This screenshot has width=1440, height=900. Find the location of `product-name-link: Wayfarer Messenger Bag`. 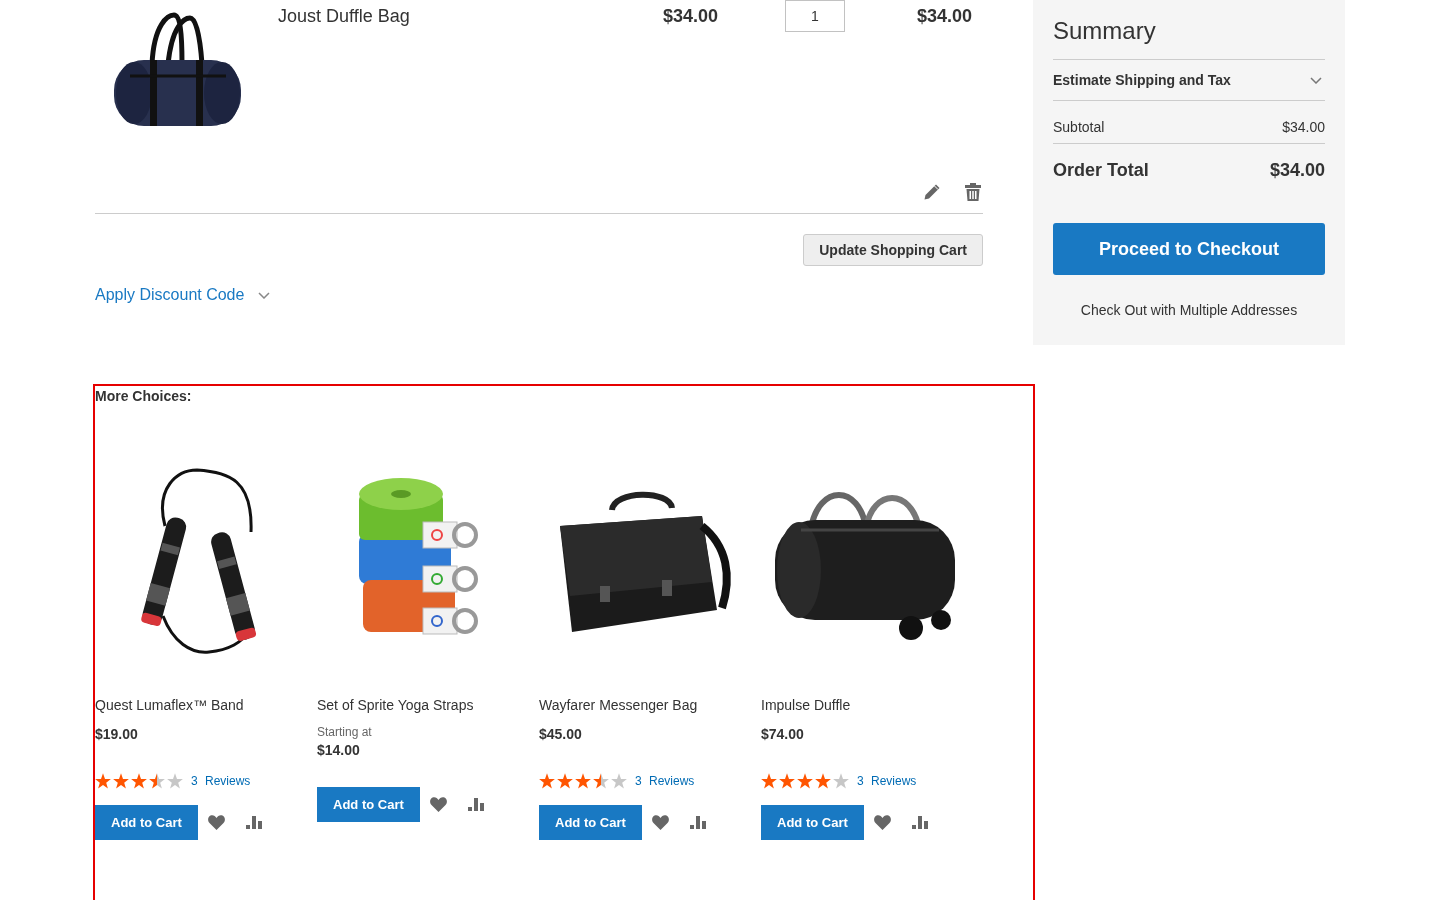

product-name-link: Wayfarer Messenger Bag is located at coordinates (618, 705).